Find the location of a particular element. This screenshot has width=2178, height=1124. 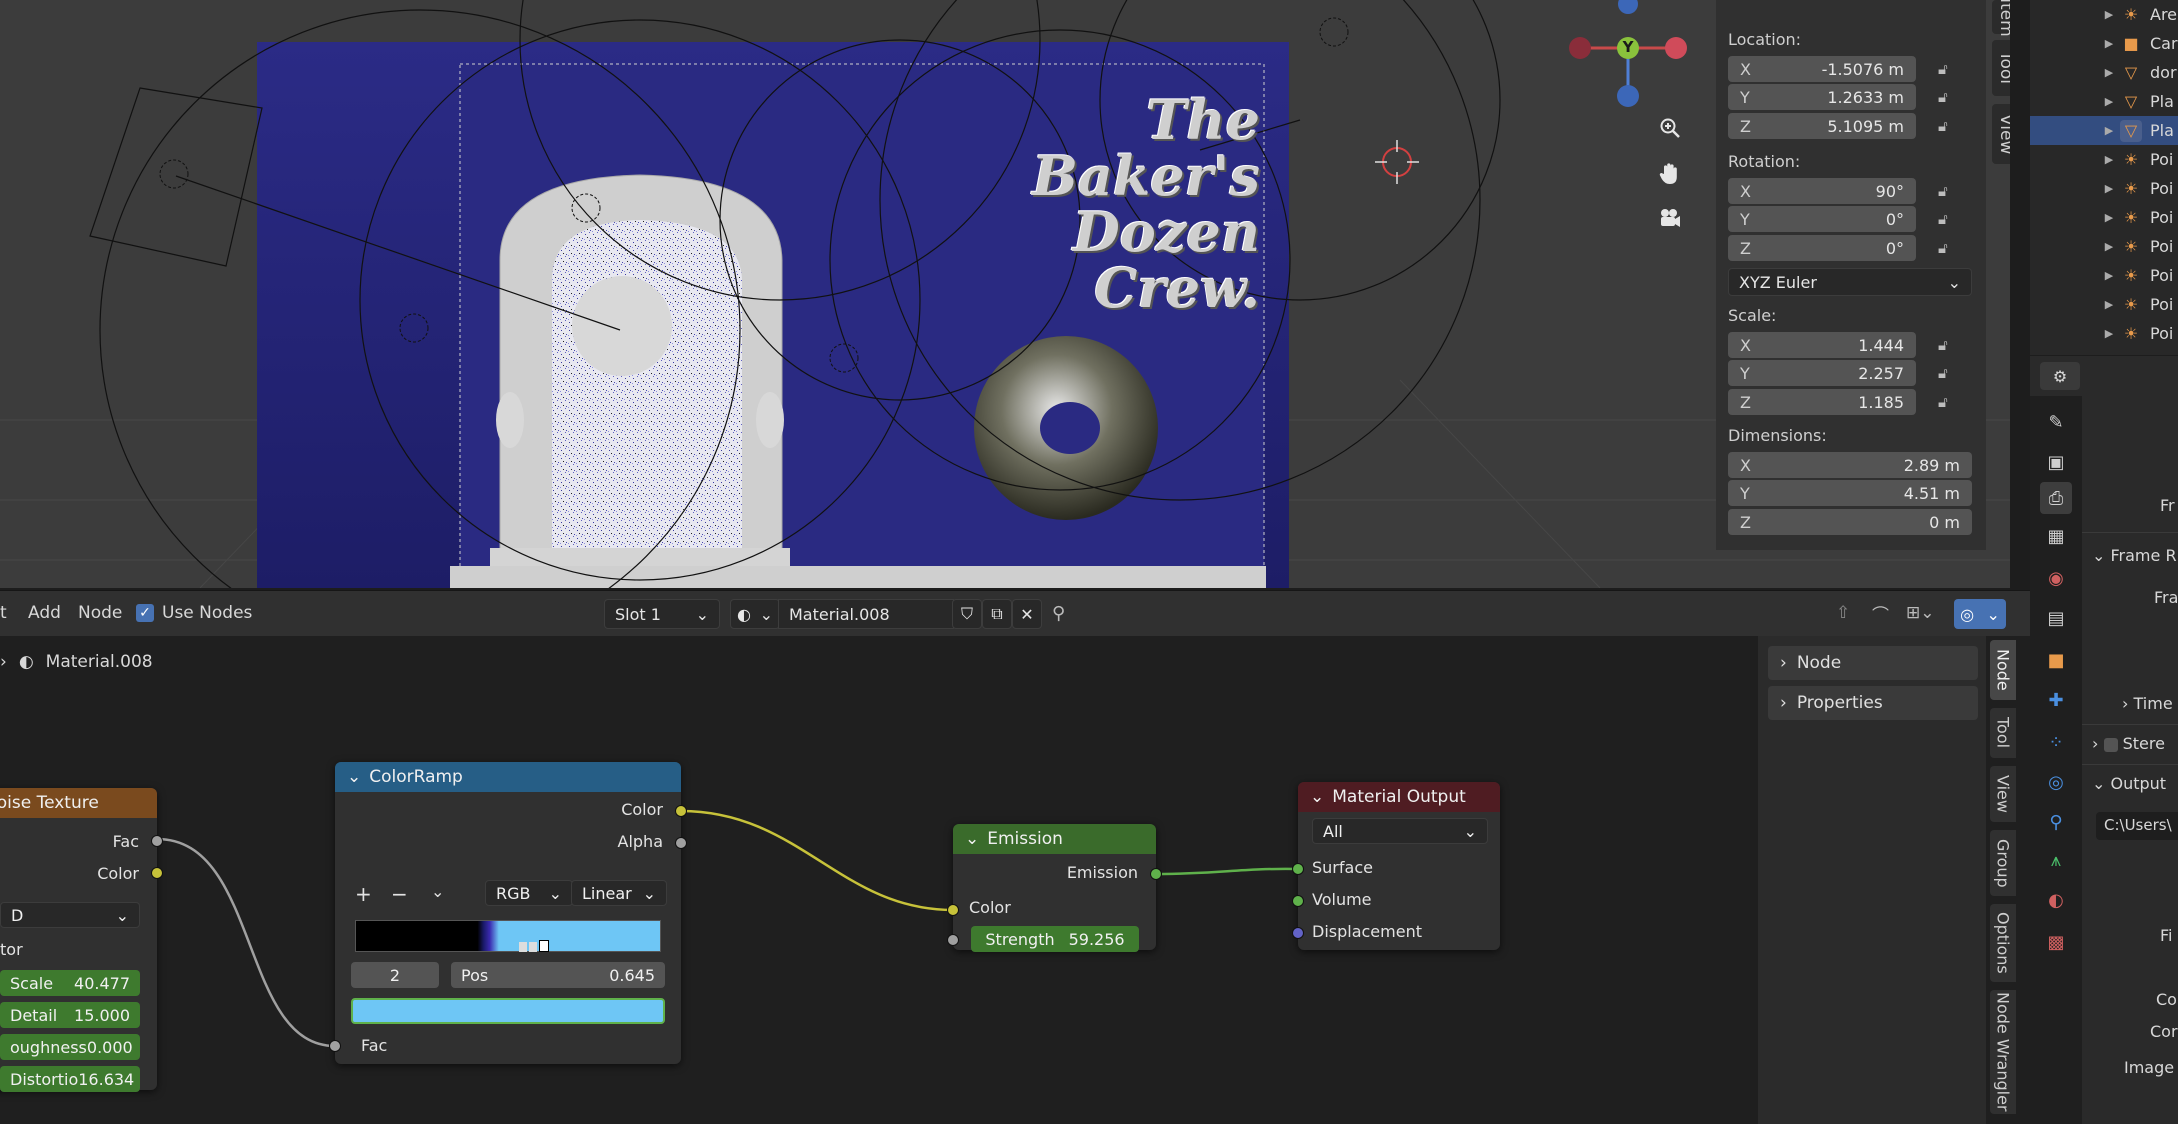

detail-field: Detail 15.000 is located at coordinates (70, 1015).